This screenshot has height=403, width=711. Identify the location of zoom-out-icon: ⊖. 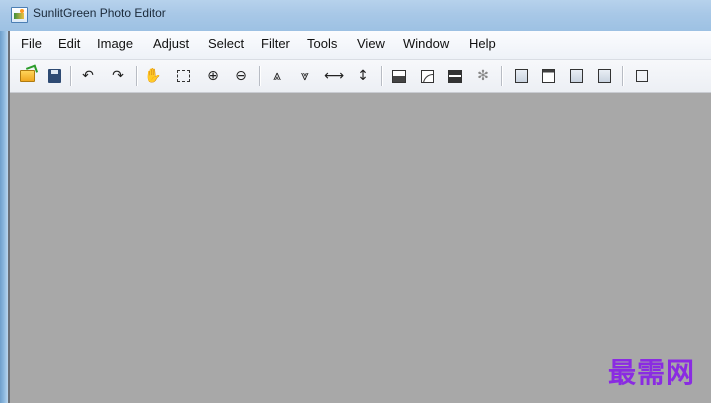
(241, 76).